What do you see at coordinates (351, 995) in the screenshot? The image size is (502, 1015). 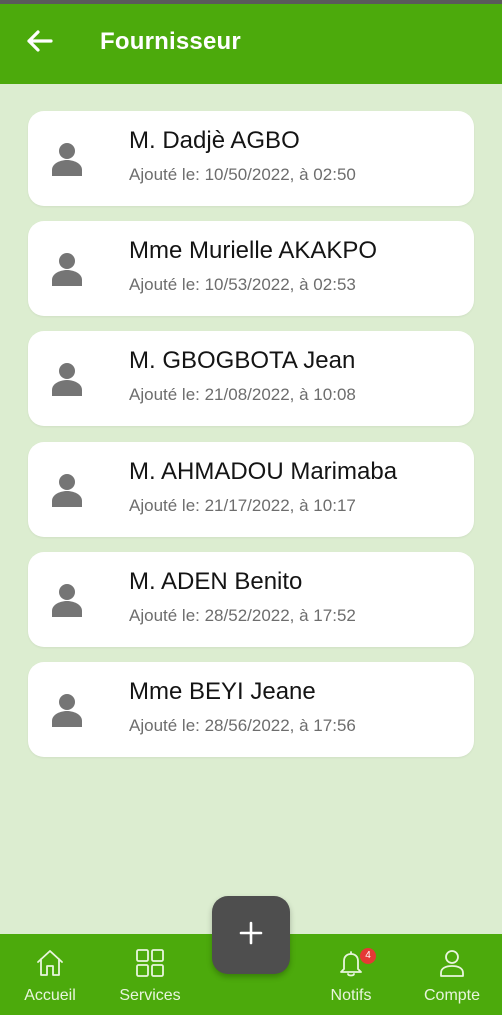 I see `nav-label: Notifs` at bounding box center [351, 995].